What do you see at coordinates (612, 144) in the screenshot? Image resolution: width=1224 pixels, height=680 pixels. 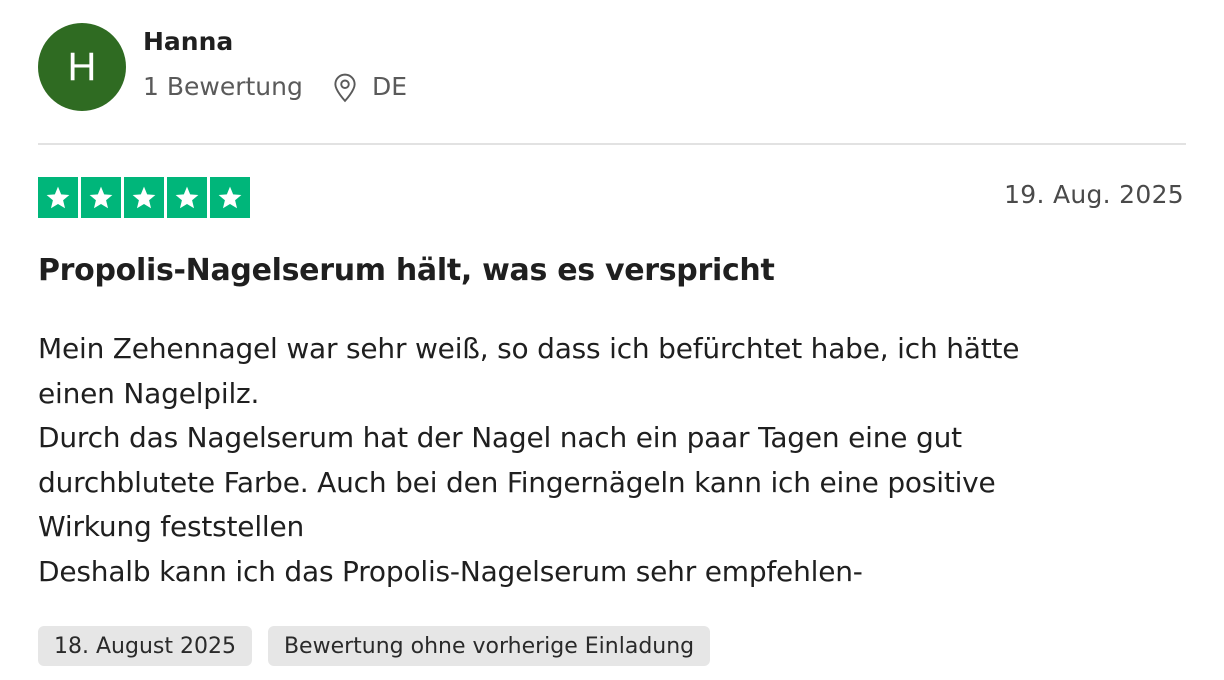 I see `divider` at bounding box center [612, 144].